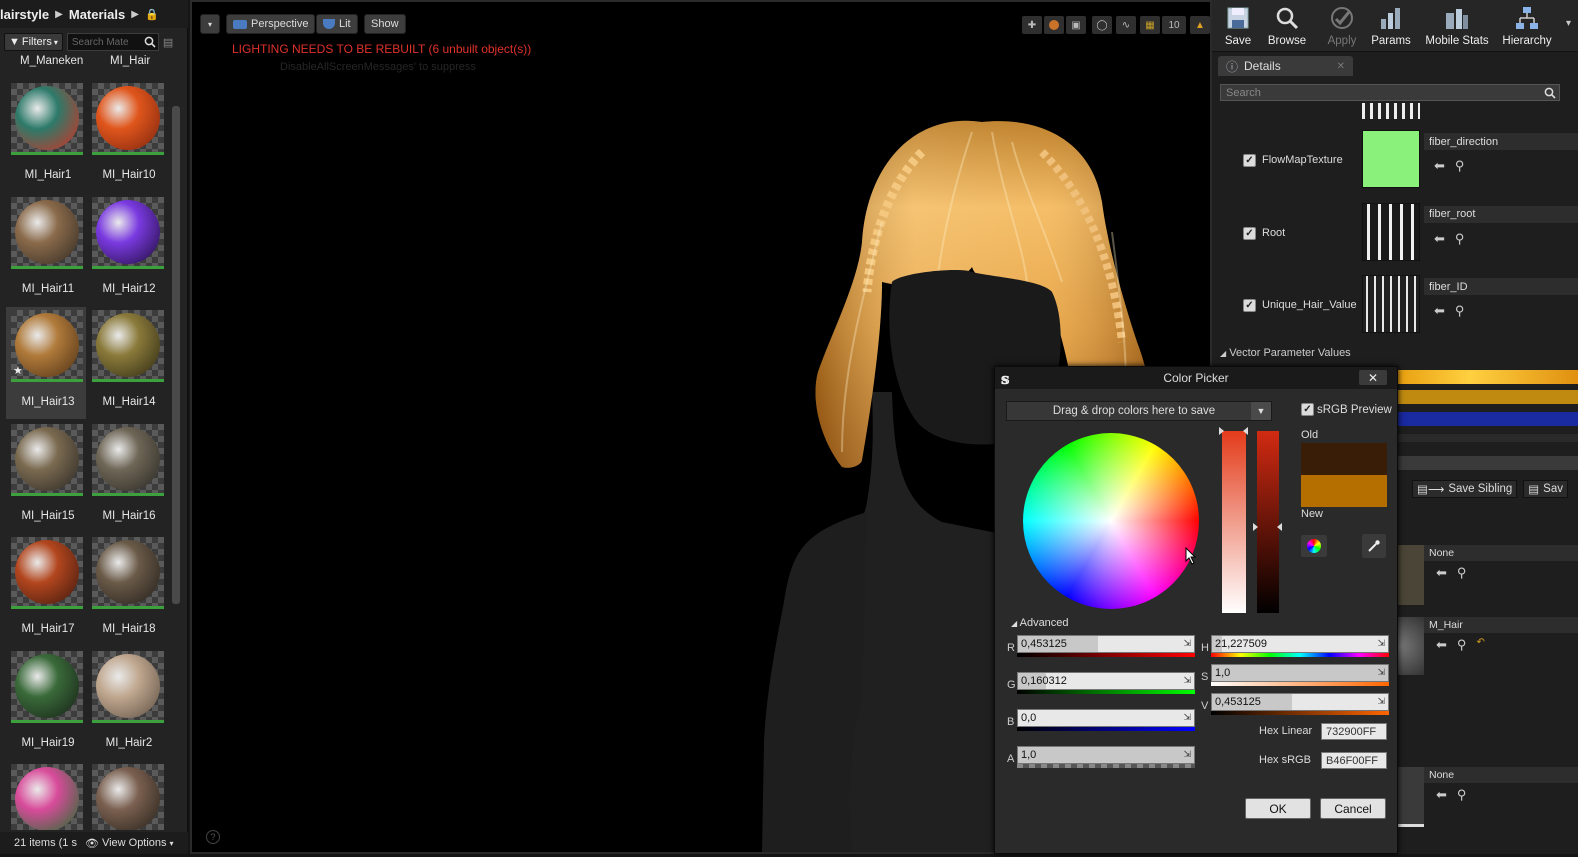 The image size is (1578, 857). I want to click on save-search-icon: ▤, so click(168, 42).